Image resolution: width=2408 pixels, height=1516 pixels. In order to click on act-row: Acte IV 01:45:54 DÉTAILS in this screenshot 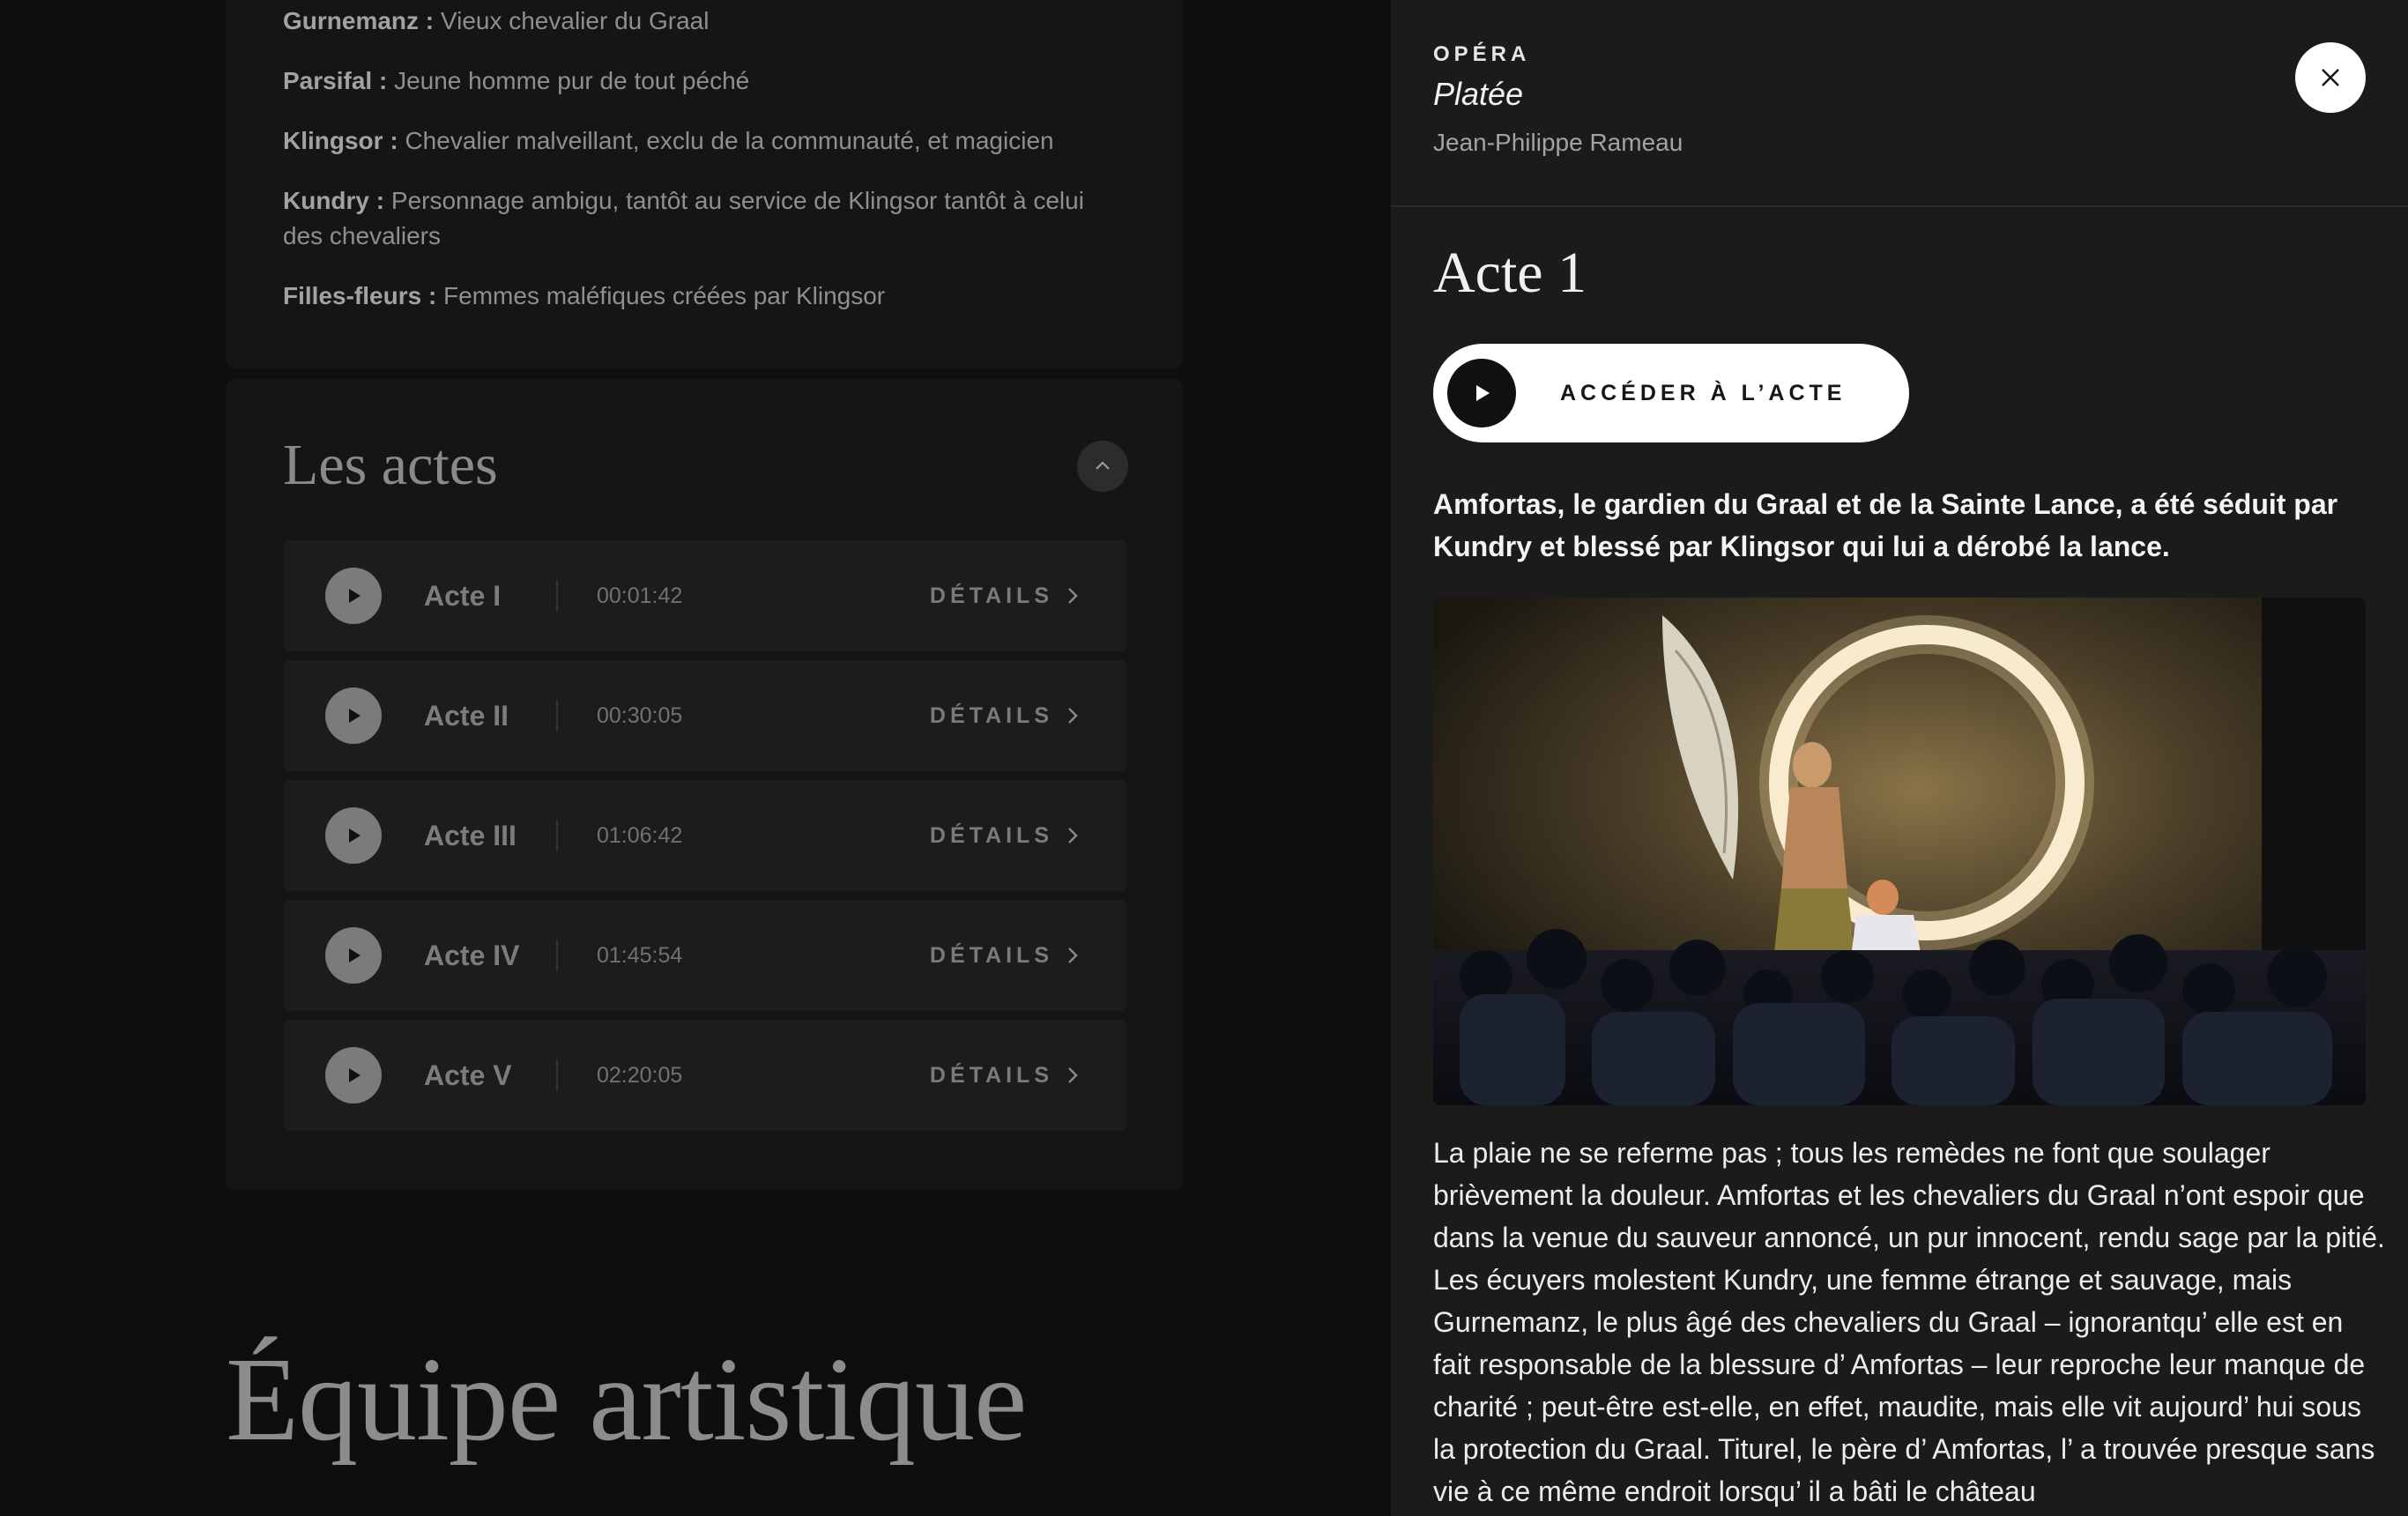, I will do `click(705, 955)`.